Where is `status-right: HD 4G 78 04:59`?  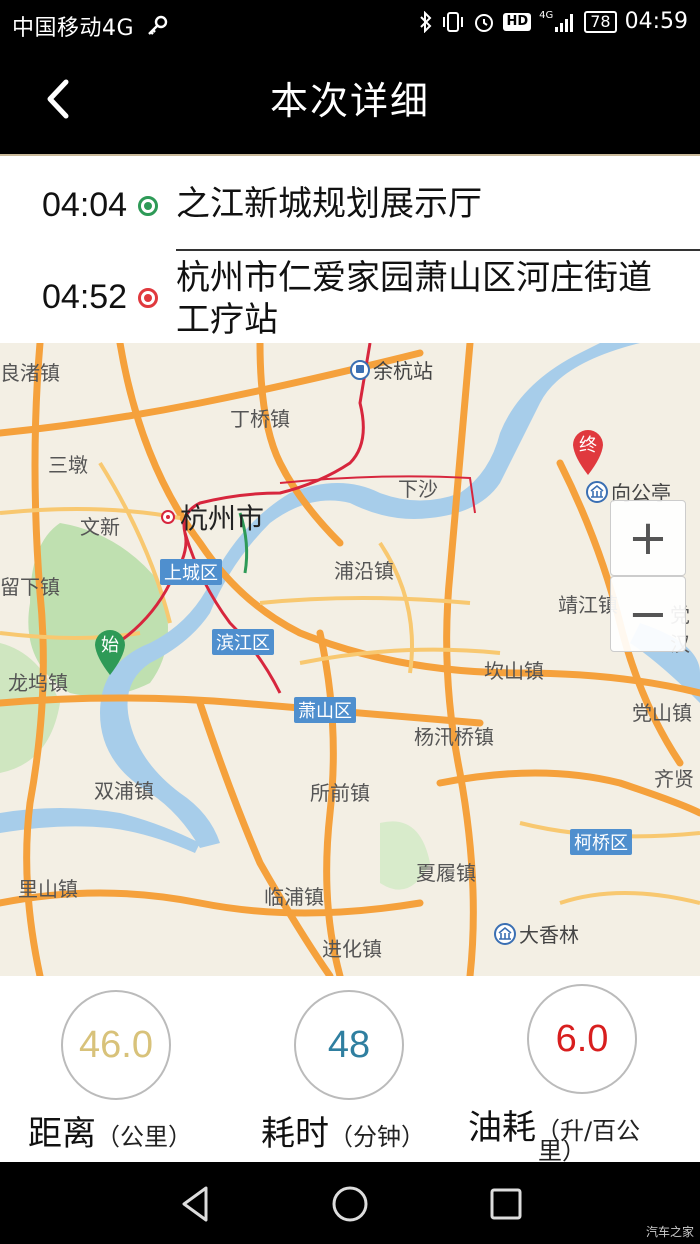
status-right: HD 4G 78 04:59 is located at coordinates (553, 21).